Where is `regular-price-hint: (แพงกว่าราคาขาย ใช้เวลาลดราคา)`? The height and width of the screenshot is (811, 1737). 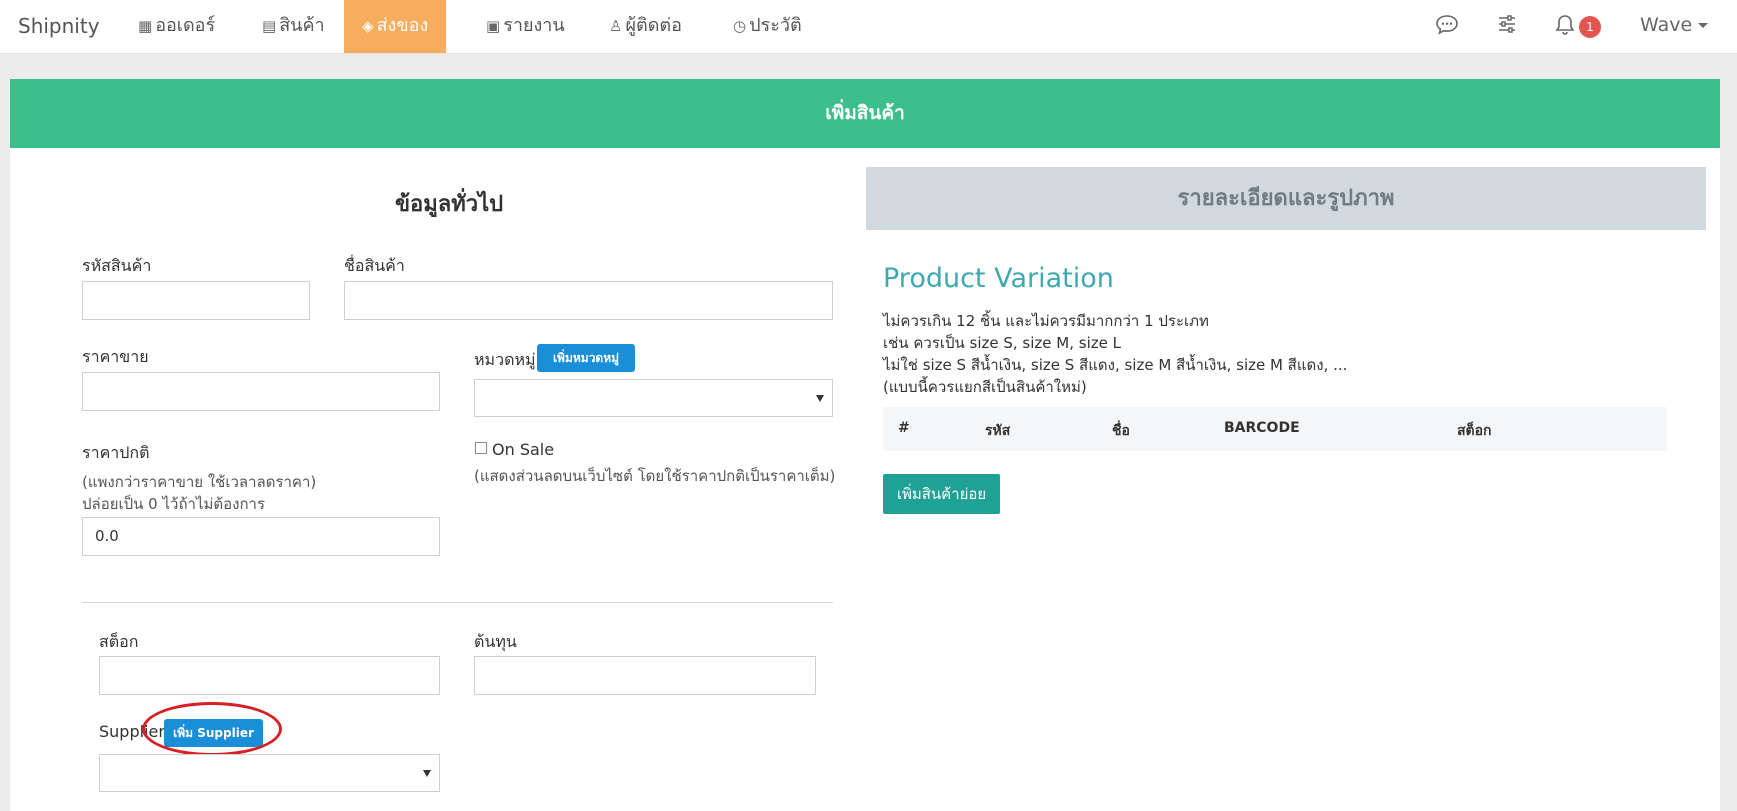 regular-price-hint: (แพงกว่าราคาขาย ใช้เวลาลดราคา) is located at coordinates (199, 482).